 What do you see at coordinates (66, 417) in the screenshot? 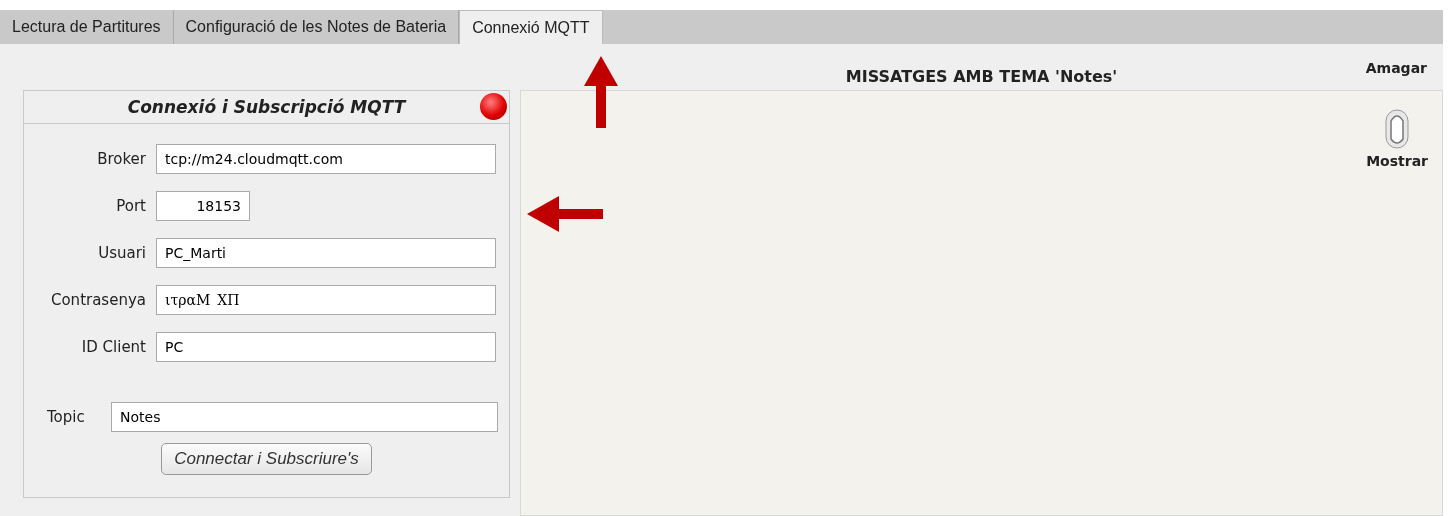
I see `field-label: Topic` at bounding box center [66, 417].